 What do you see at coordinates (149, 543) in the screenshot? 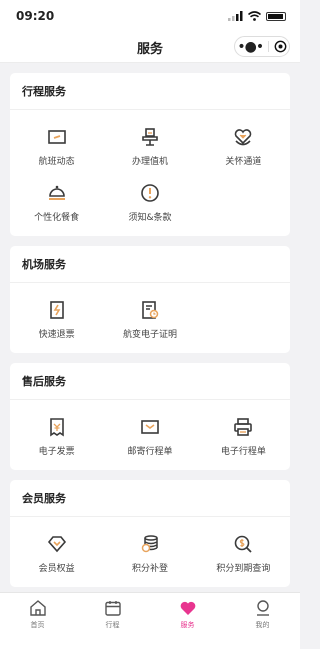
I see `coins-icon` at bounding box center [149, 543].